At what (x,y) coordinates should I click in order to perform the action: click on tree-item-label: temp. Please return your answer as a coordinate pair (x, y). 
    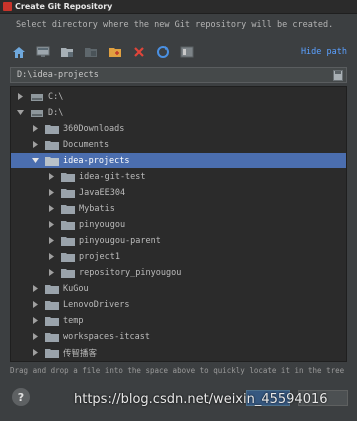
    Looking at the image, I should click on (73, 320).